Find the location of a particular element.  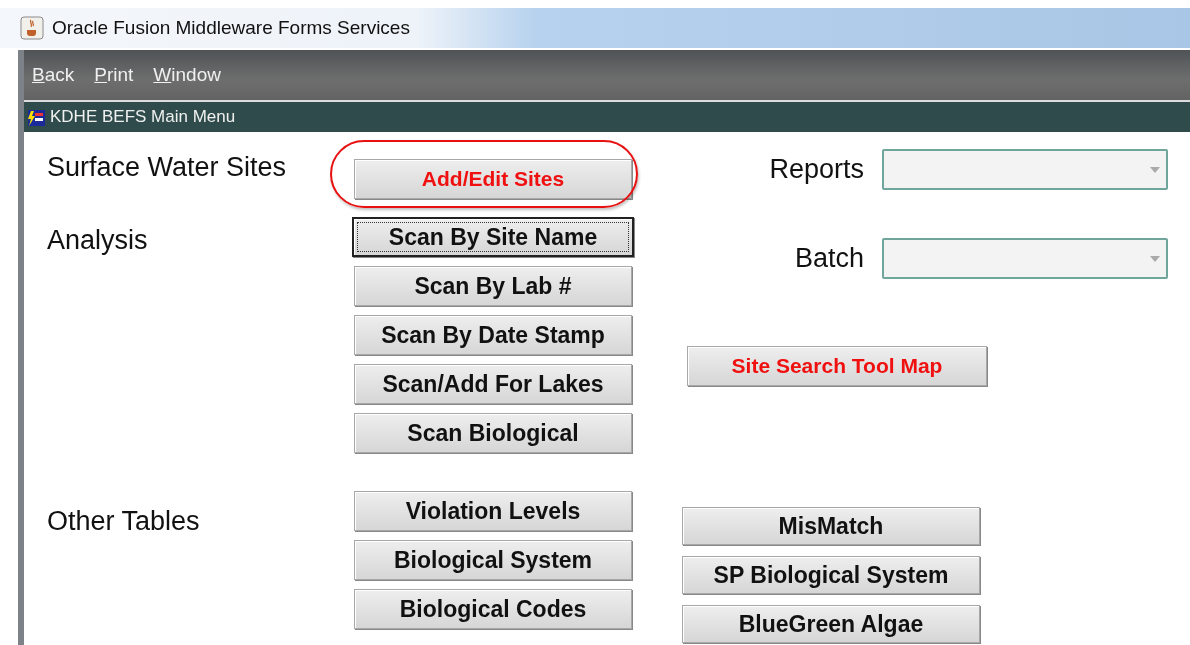

menu-item: Print is located at coordinates (114, 75).